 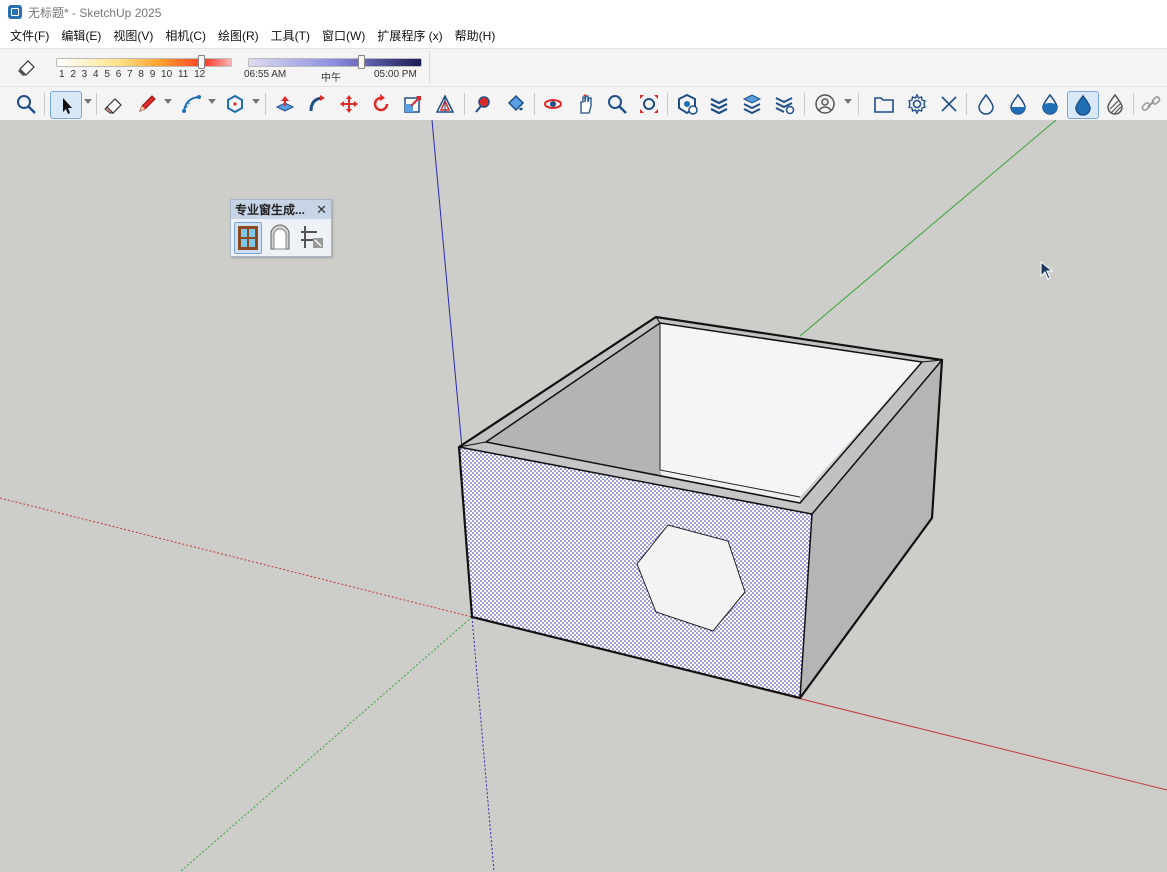 What do you see at coordinates (884, 104) in the screenshot?
I see `folder-icon` at bounding box center [884, 104].